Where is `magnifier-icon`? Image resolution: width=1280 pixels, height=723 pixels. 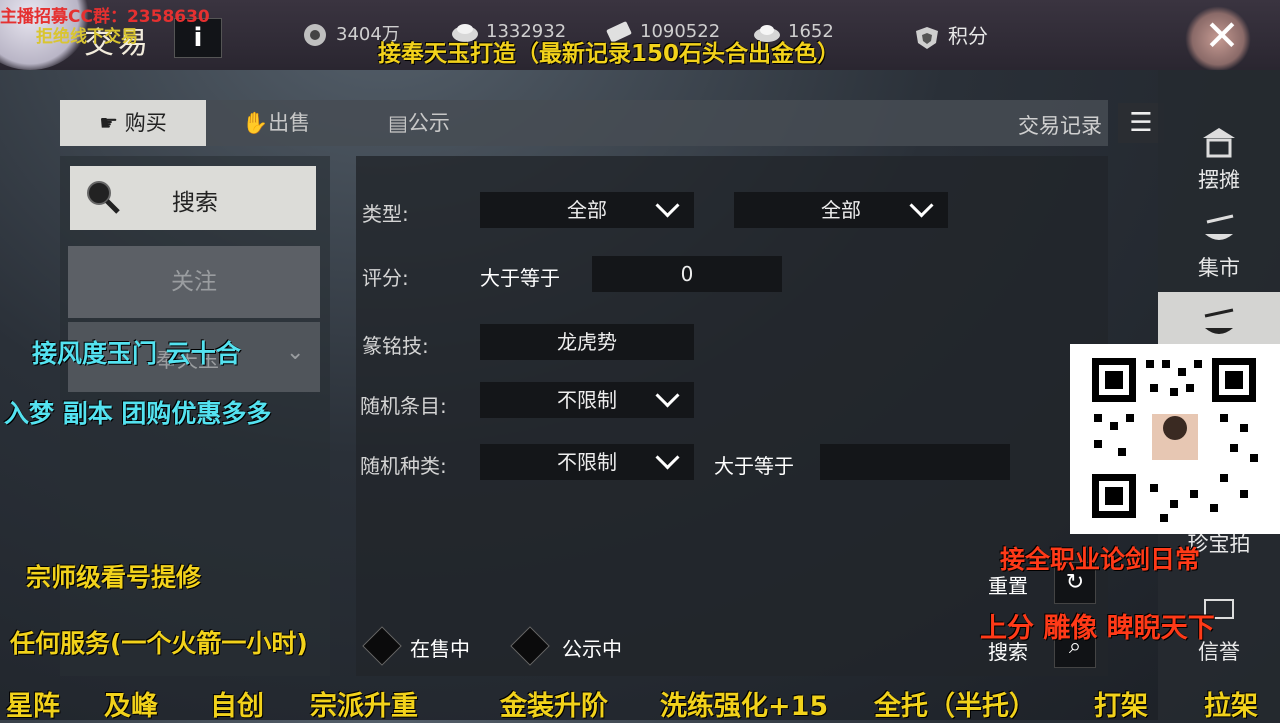
magnifier-icon is located at coordinates (103, 200).